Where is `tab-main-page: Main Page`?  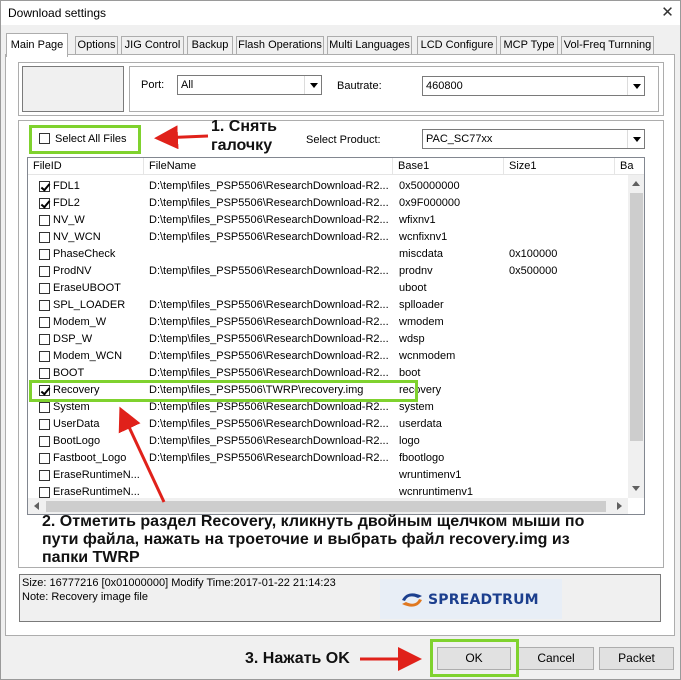
tab-main-page: Main Page is located at coordinates (37, 45).